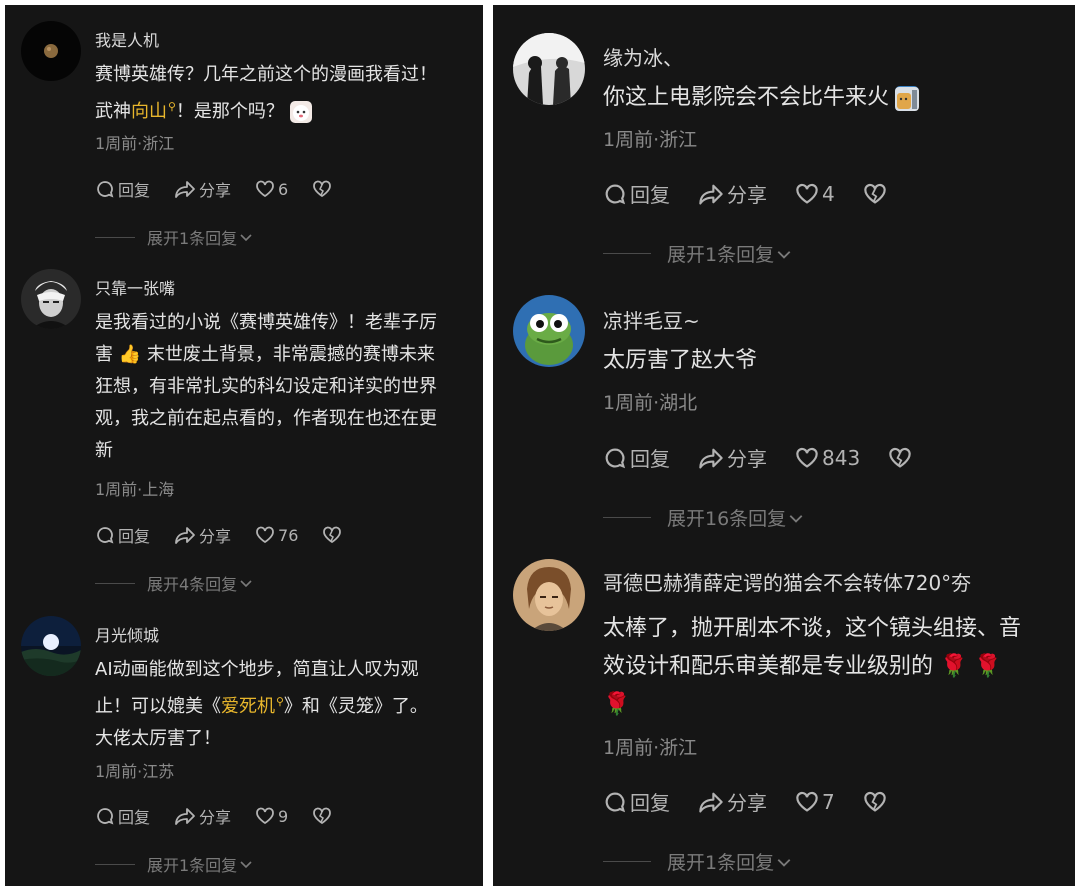  I want to click on comment-actions: 回复 分享 9, so click(225, 816).